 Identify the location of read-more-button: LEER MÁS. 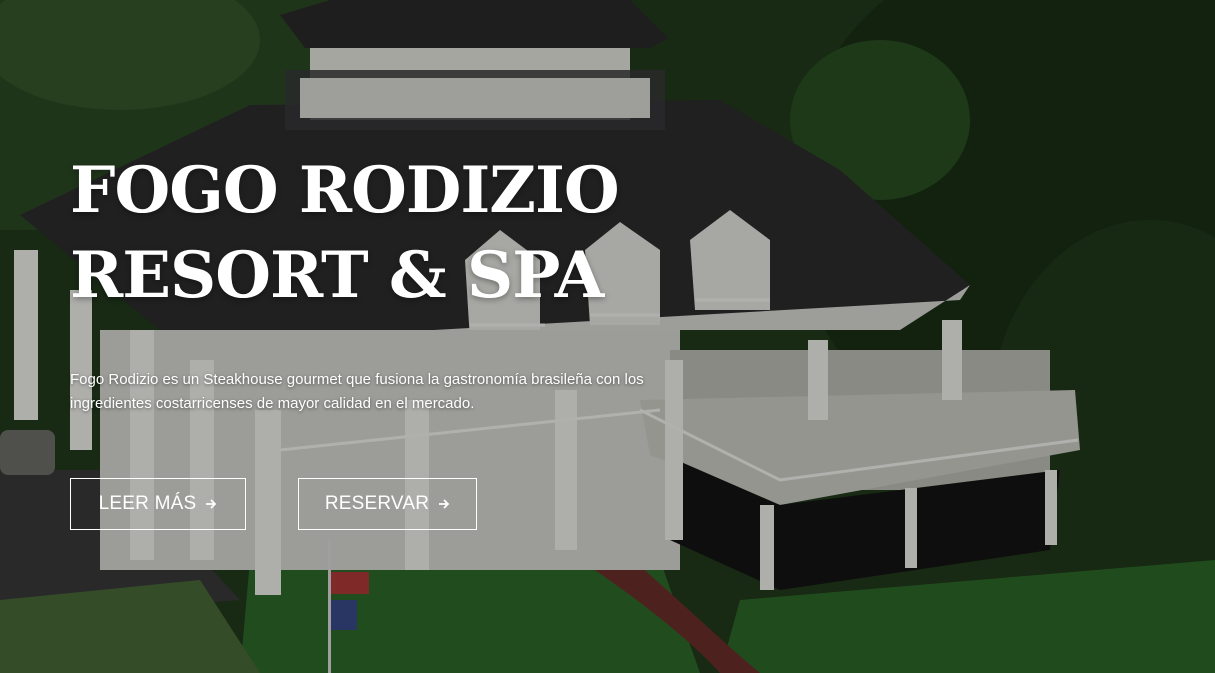
(158, 504).